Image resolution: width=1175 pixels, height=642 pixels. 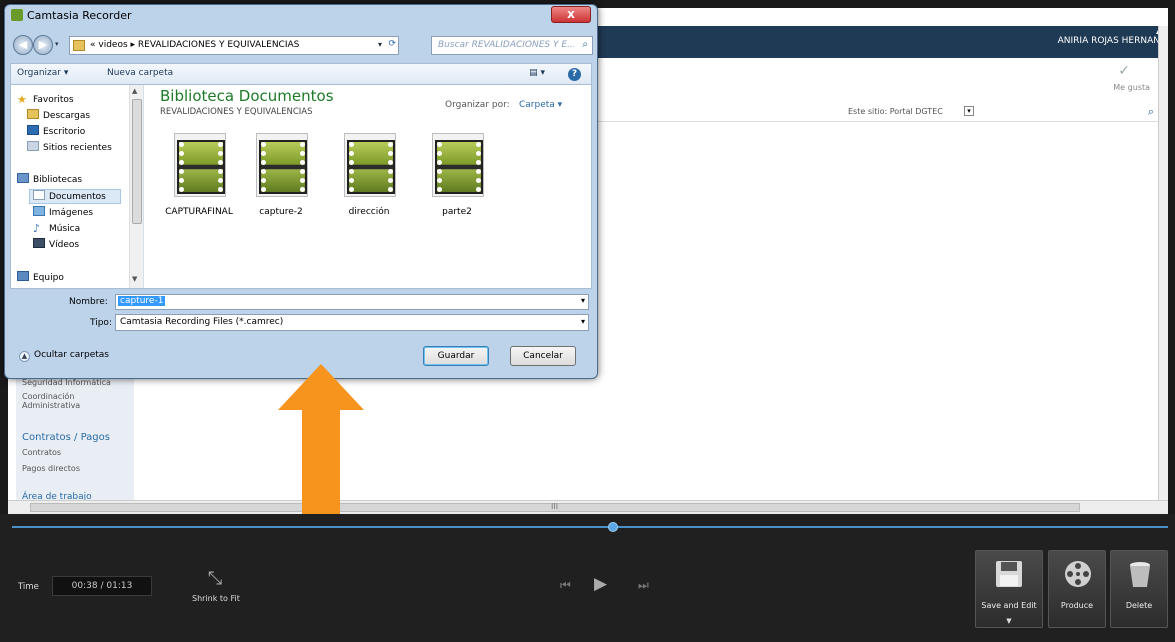 I want to click on next-icon: ⏭, so click(x=643, y=585).